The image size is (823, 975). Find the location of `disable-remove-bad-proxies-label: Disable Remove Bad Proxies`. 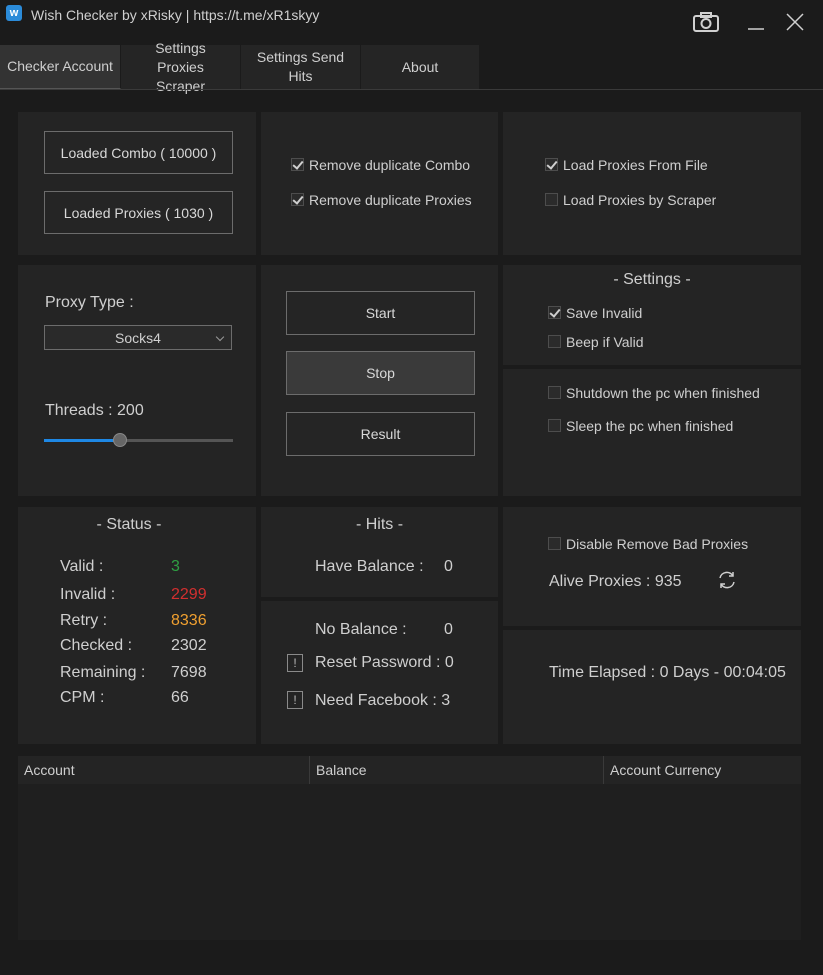

disable-remove-bad-proxies-label: Disable Remove Bad Proxies is located at coordinates (657, 544).